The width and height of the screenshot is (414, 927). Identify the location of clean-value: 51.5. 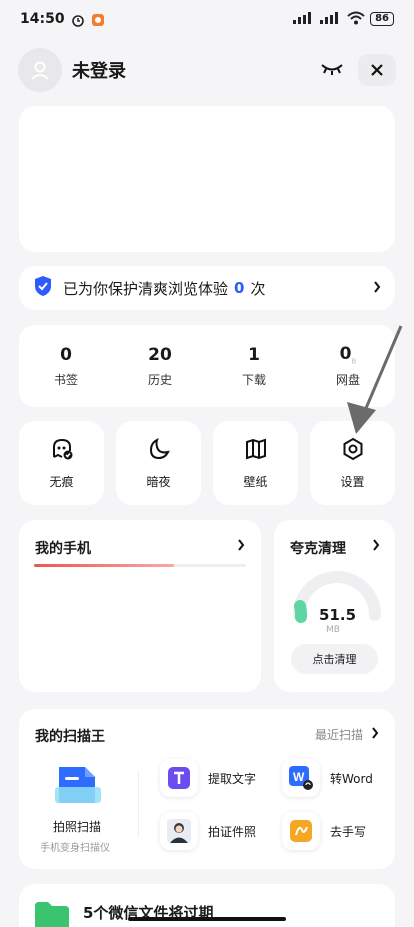
(338, 615).